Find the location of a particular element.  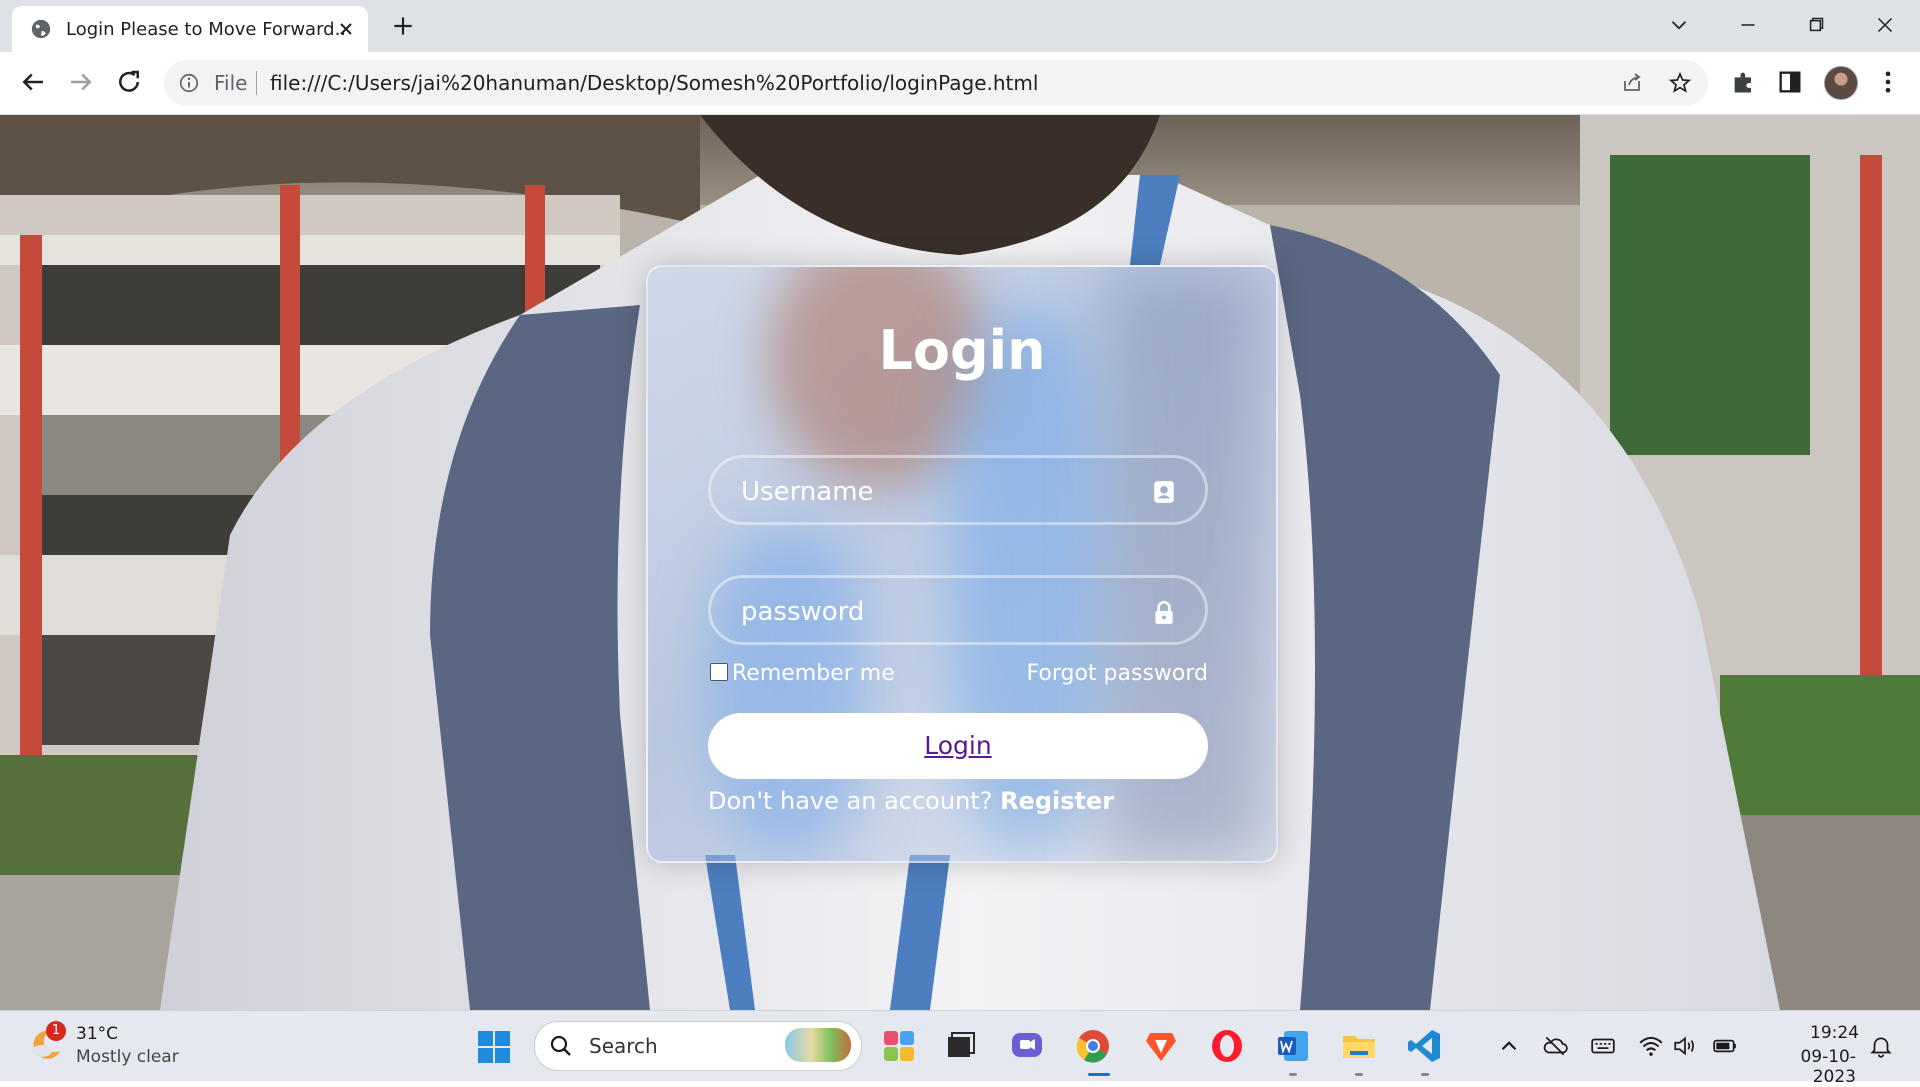

clock-date: 09-10-2023 is located at coordinates (1808, 1067).